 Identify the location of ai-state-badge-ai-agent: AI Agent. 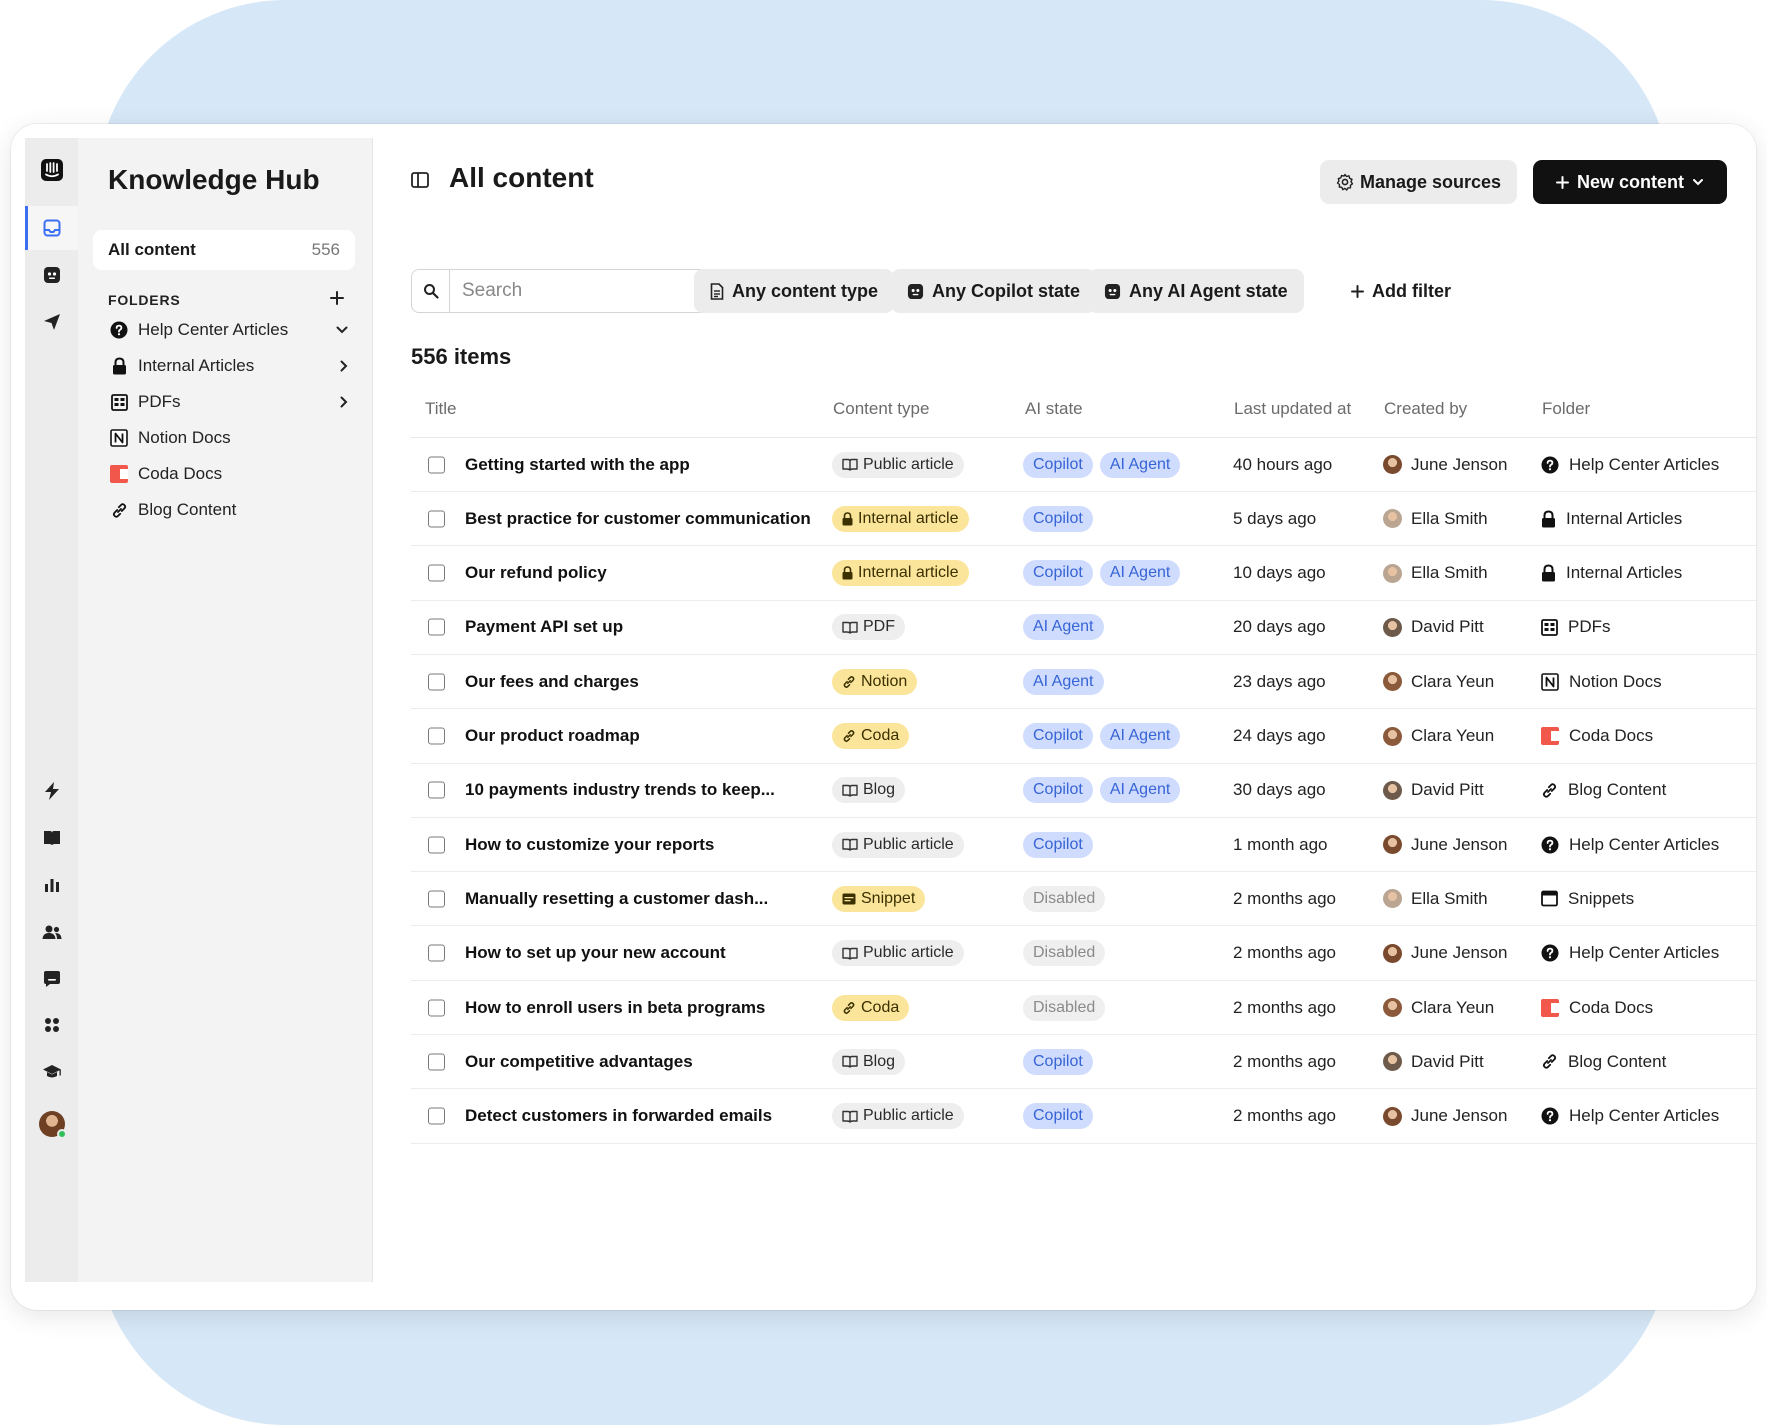
(1140, 736).